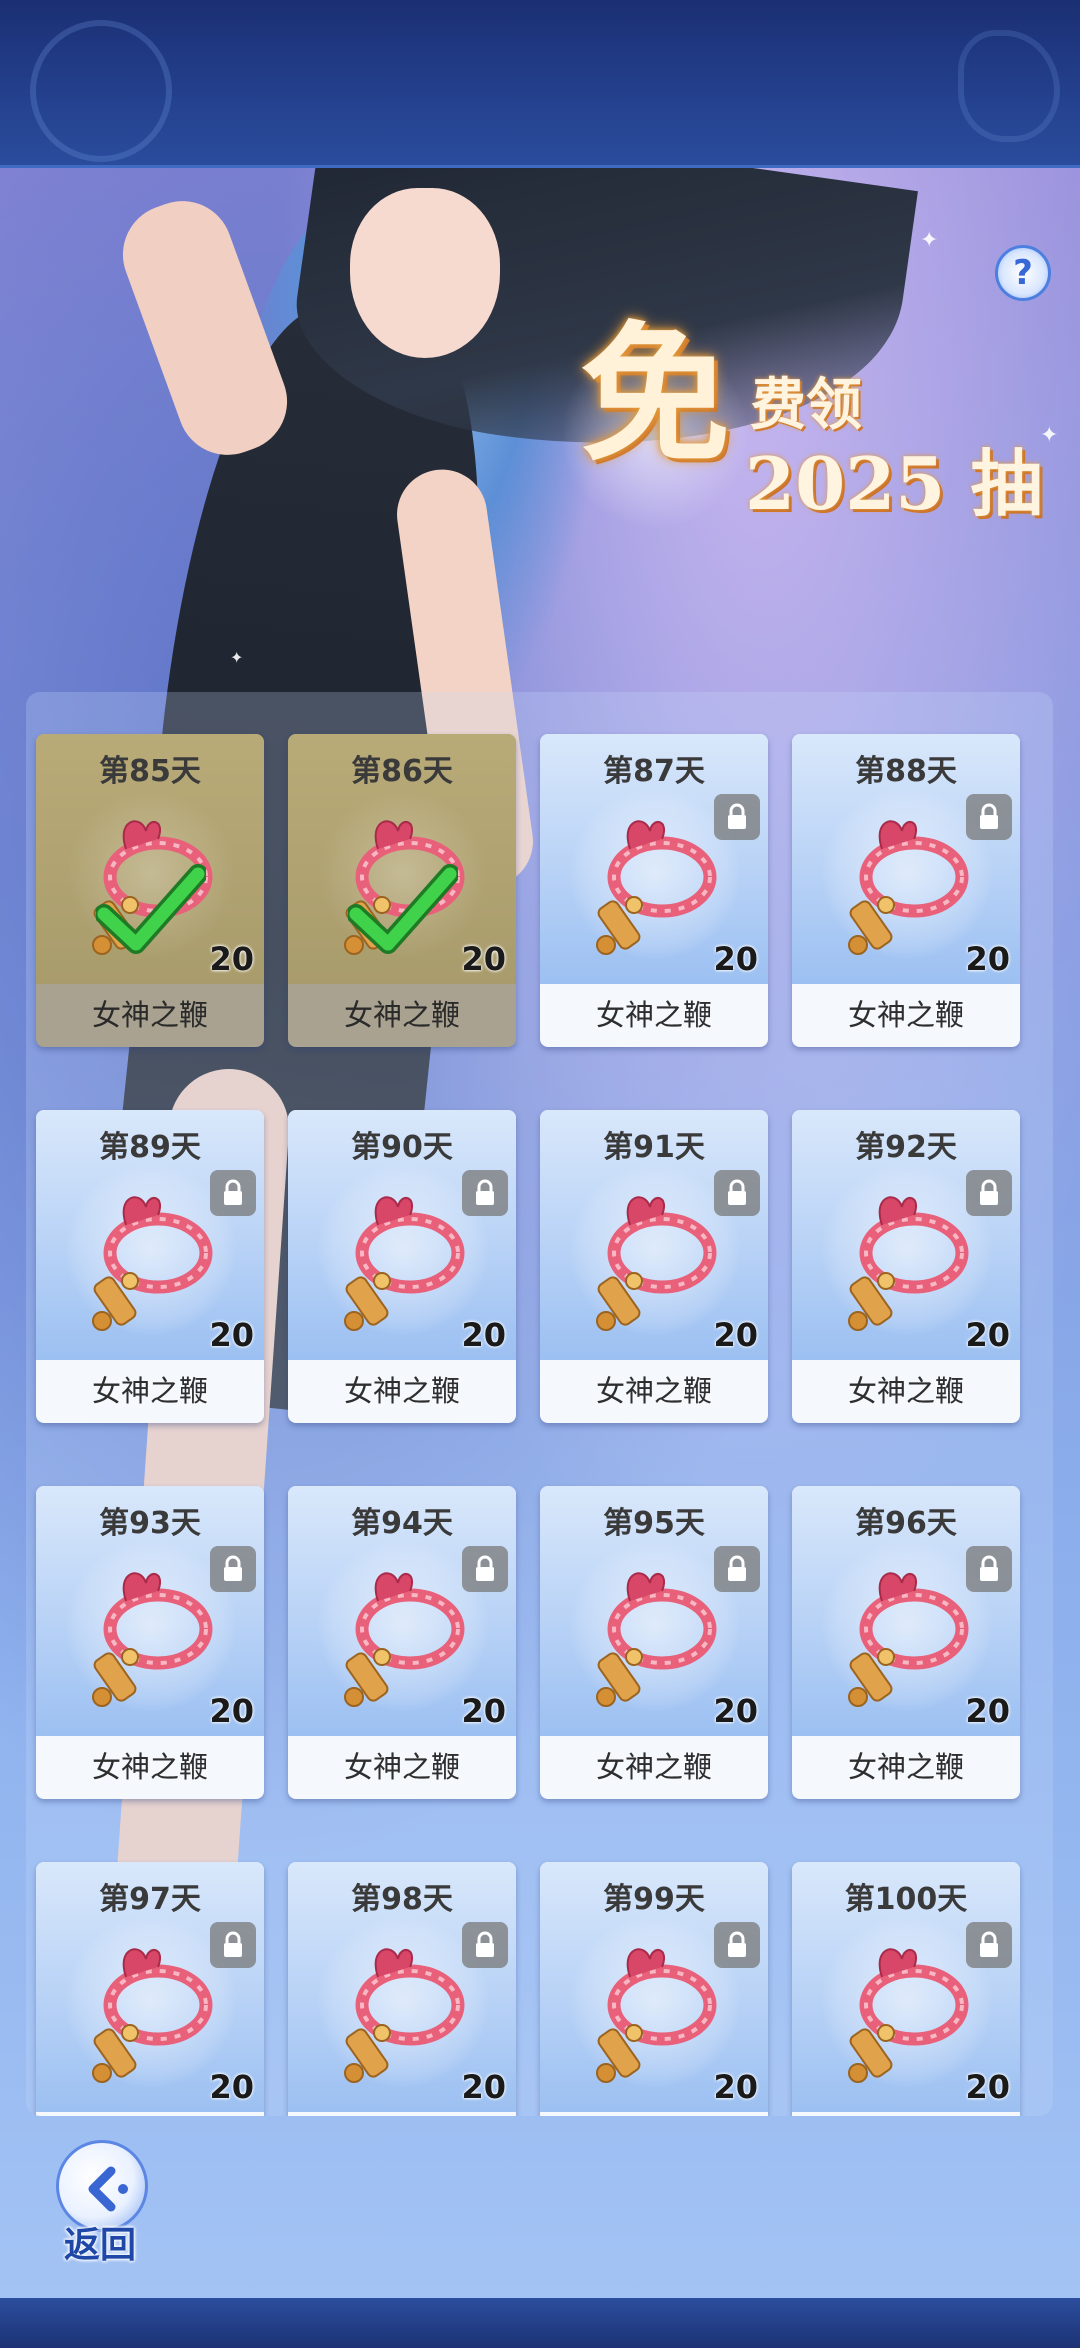 This screenshot has height=2348, width=1080. I want to click on back-button: 返回, so click(106, 2203).